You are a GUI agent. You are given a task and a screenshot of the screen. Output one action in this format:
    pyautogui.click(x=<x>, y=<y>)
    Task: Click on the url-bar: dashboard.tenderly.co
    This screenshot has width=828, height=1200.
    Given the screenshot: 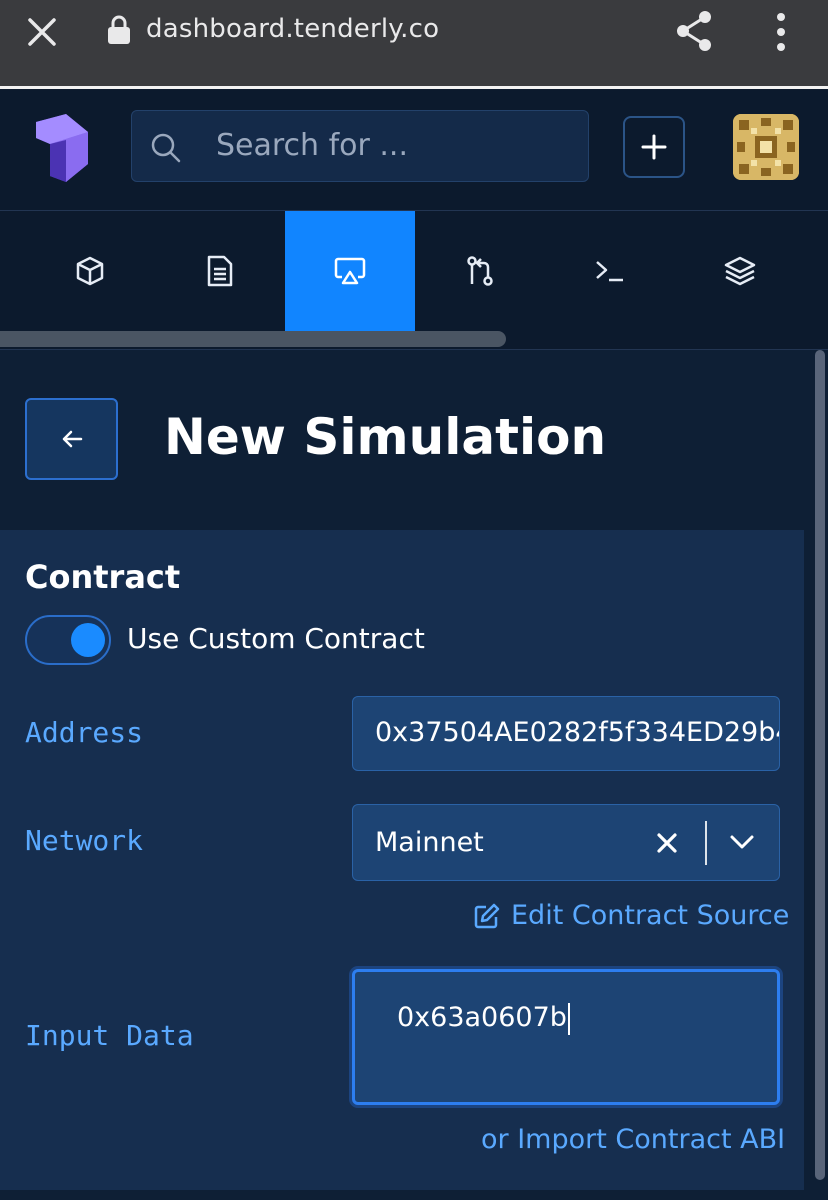 What is the action you would take?
    pyautogui.click(x=292, y=29)
    